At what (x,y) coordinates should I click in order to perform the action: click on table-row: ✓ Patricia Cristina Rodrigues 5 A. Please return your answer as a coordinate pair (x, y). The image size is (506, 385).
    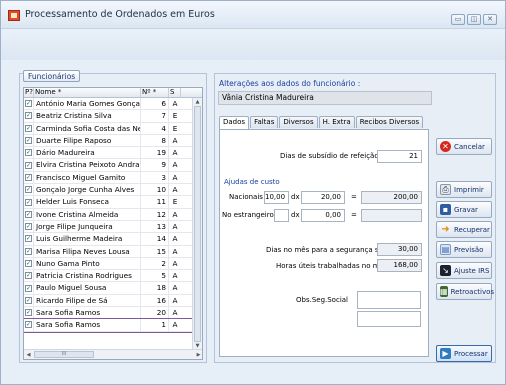
    Looking at the image, I should click on (113, 276).